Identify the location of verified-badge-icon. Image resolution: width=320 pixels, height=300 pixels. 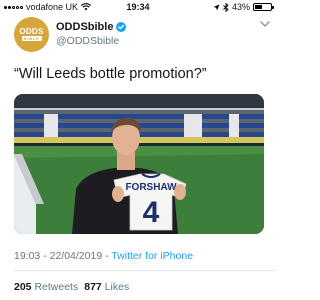
(121, 27).